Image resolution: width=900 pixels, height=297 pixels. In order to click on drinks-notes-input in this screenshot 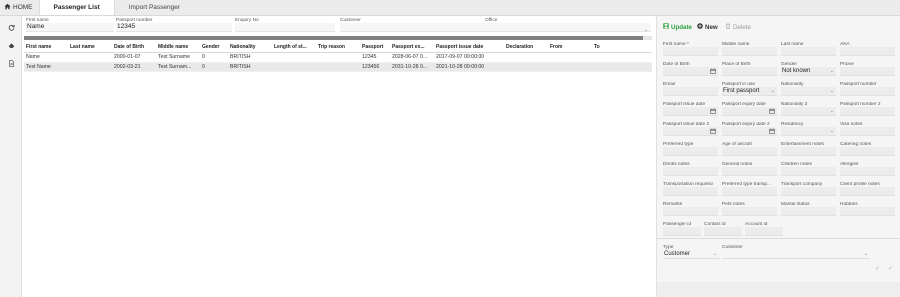, I will do `click(690, 171)`.